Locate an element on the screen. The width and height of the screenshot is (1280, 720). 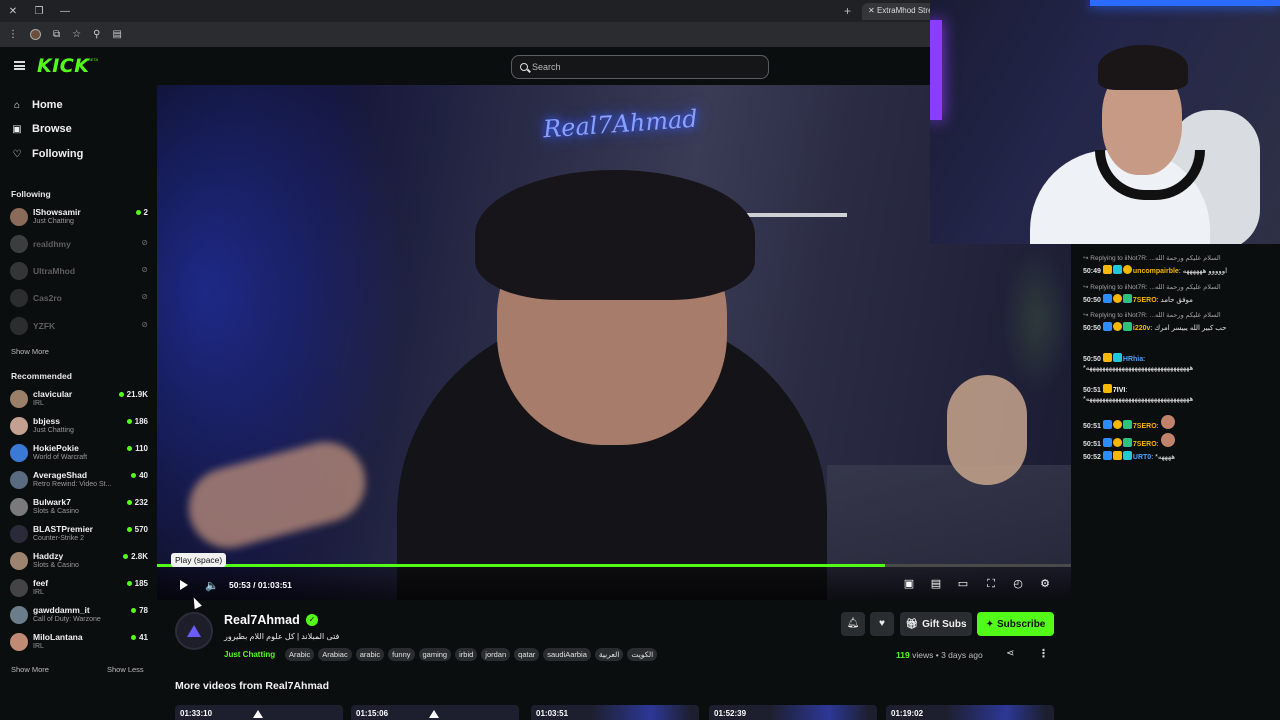
nav-following: ♡ Following is located at coordinates (47, 154).